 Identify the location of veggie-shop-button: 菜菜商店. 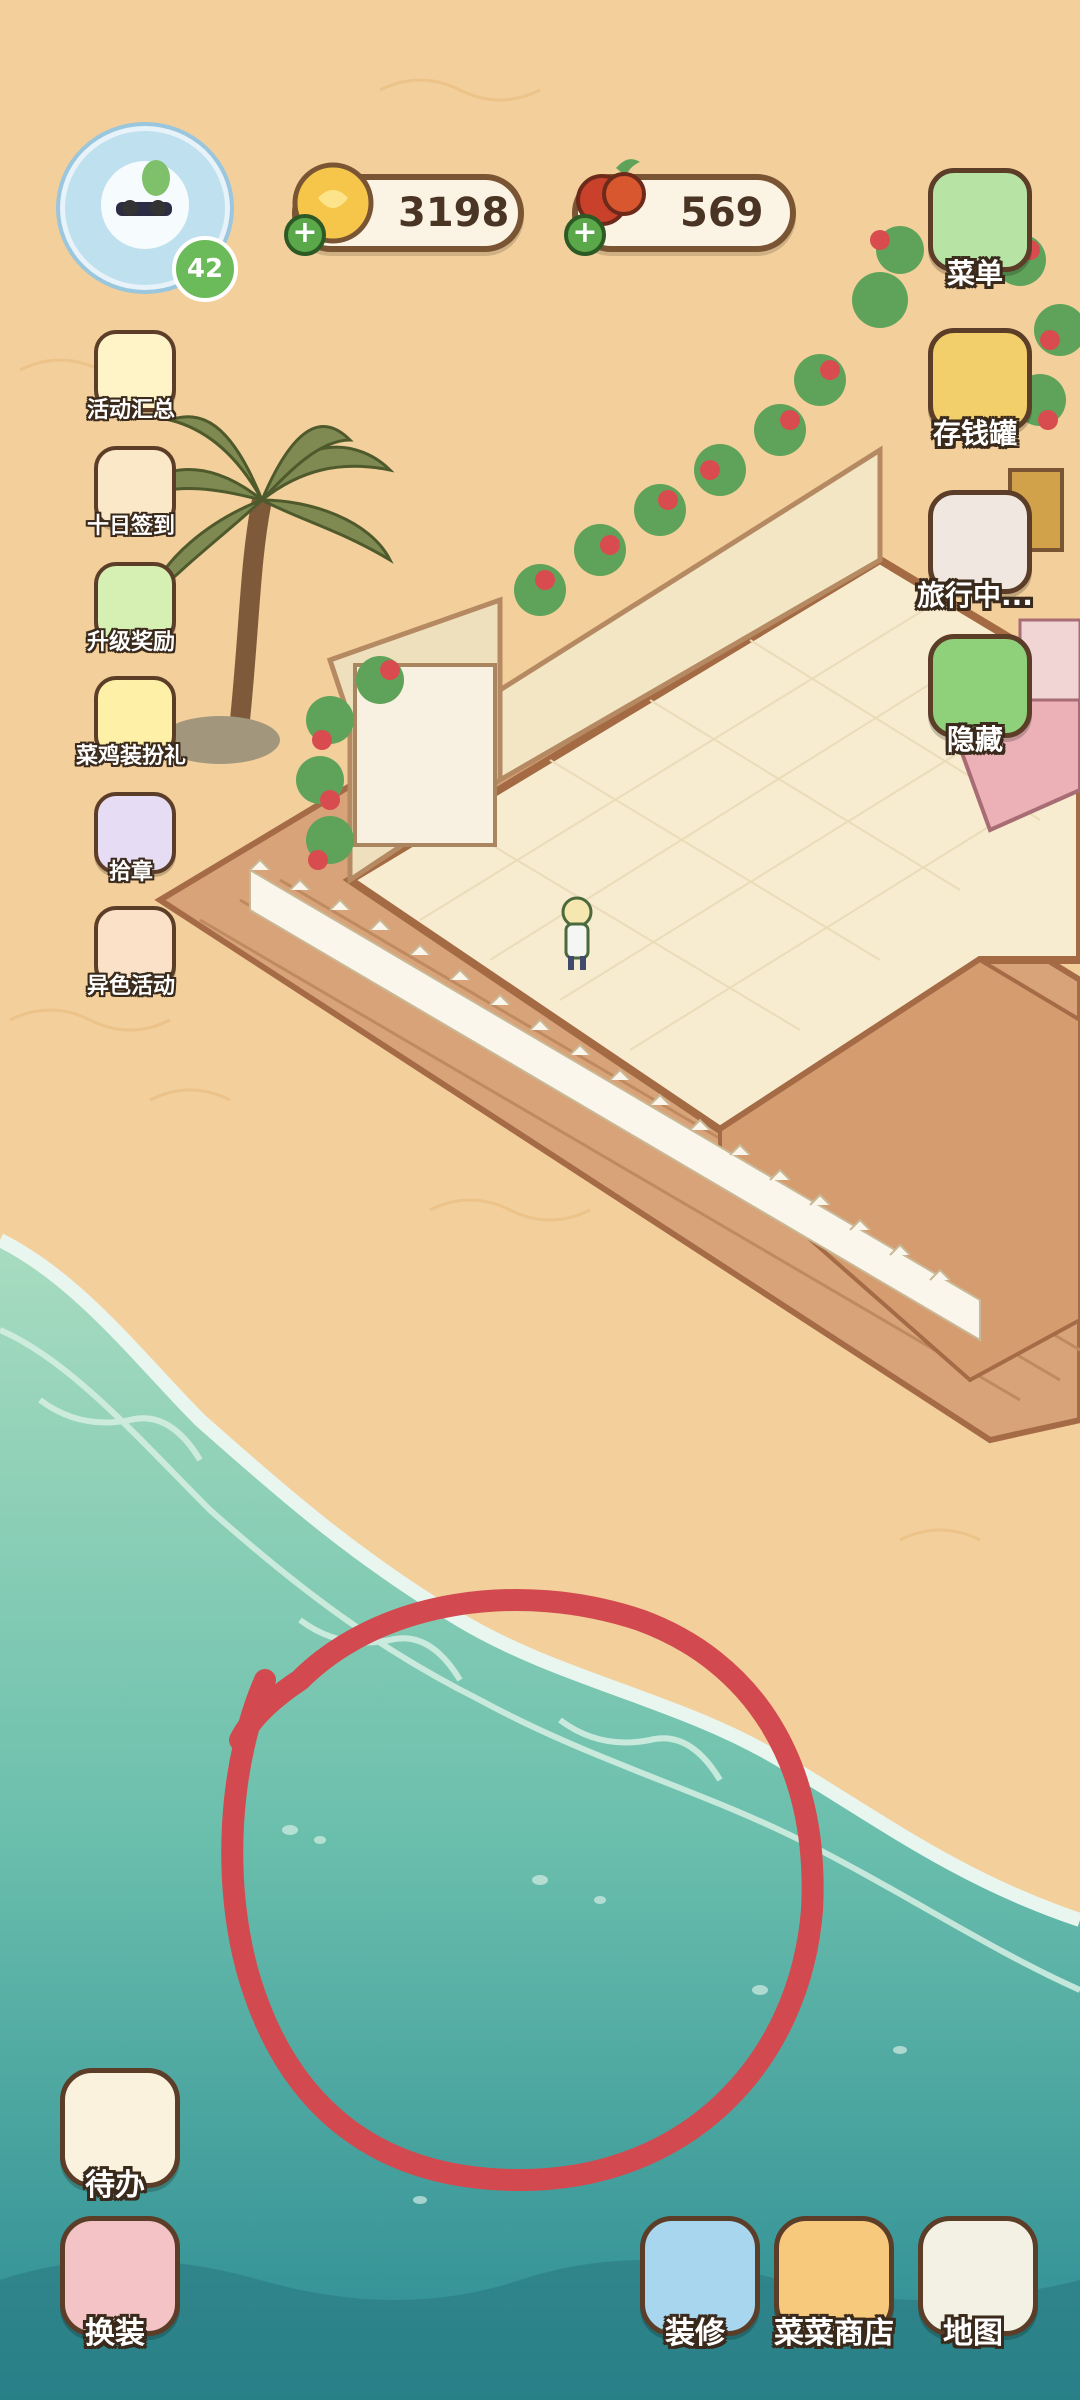
(834, 2286).